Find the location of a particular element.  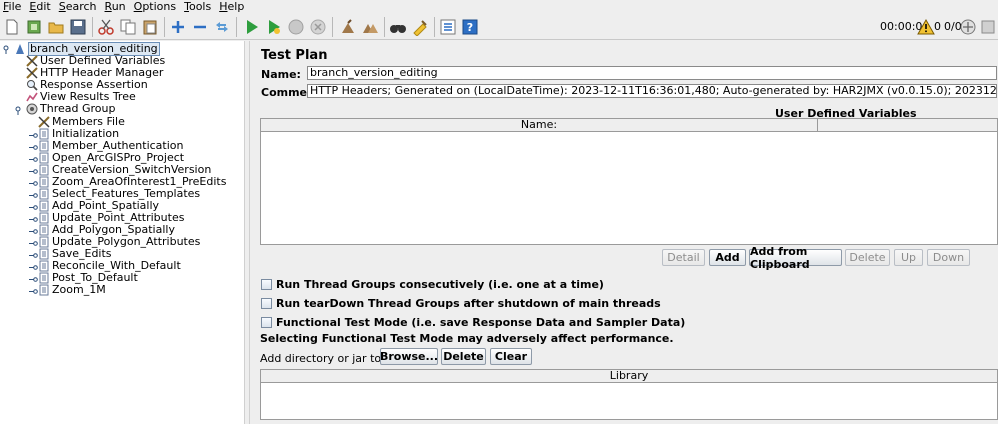

menu-tools: Tools is located at coordinates (197, 7).